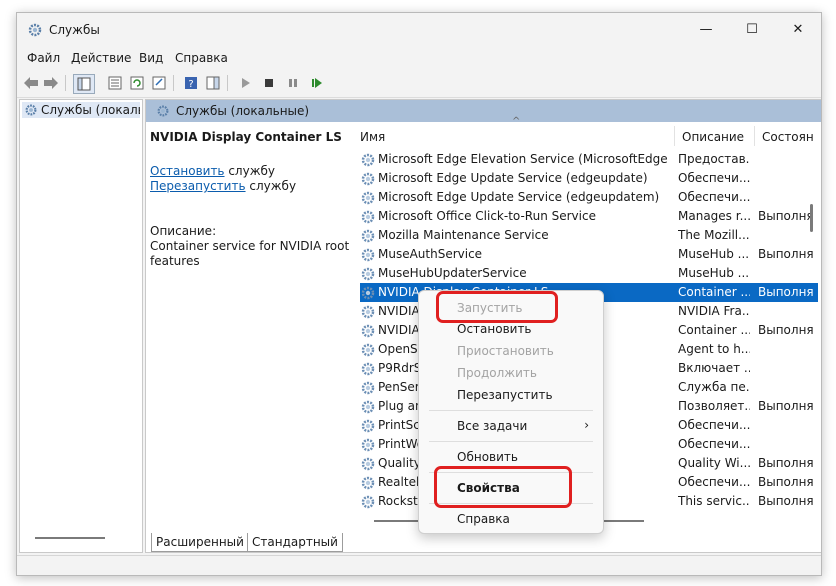  What do you see at coordinates (503, 487) in the screenshot?
I see `properties-highlight-box` at bounding box center [503, 487].